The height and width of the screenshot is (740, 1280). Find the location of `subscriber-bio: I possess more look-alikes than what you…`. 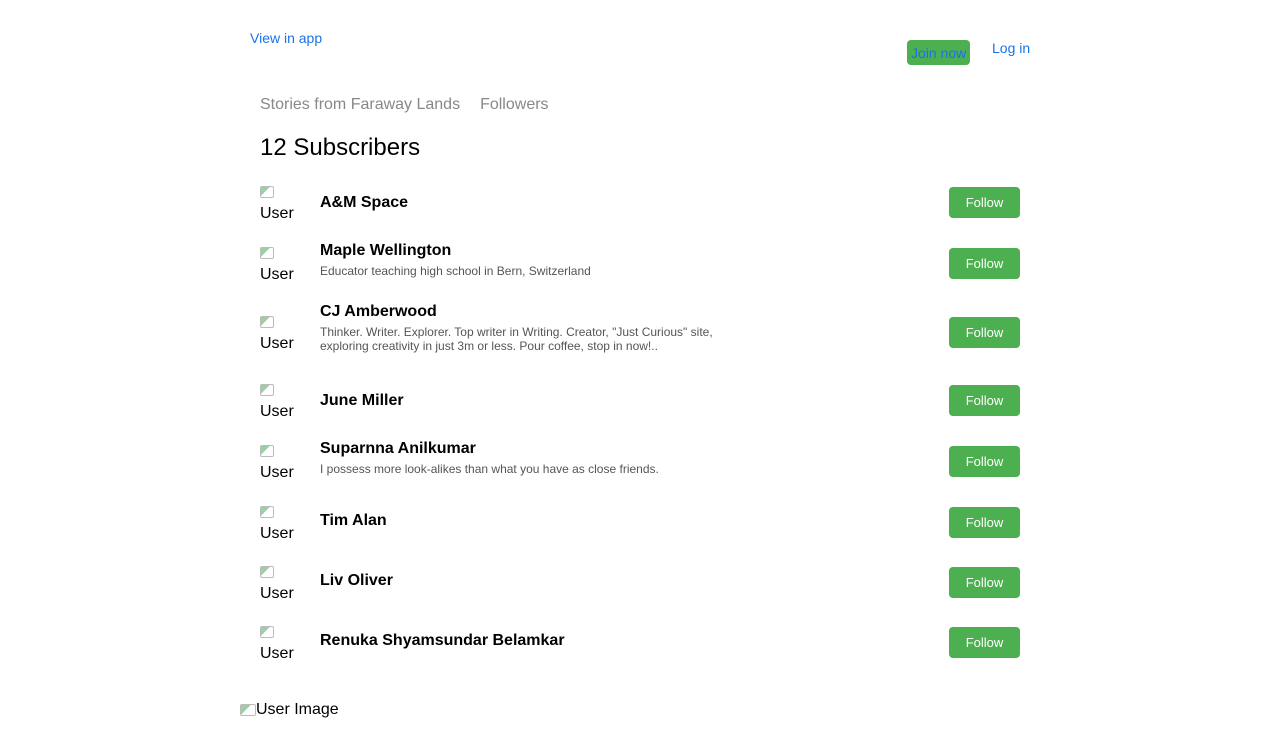

subscriber-bio: I possess more look-alikes than what you… is located at coordinates (489, 469).